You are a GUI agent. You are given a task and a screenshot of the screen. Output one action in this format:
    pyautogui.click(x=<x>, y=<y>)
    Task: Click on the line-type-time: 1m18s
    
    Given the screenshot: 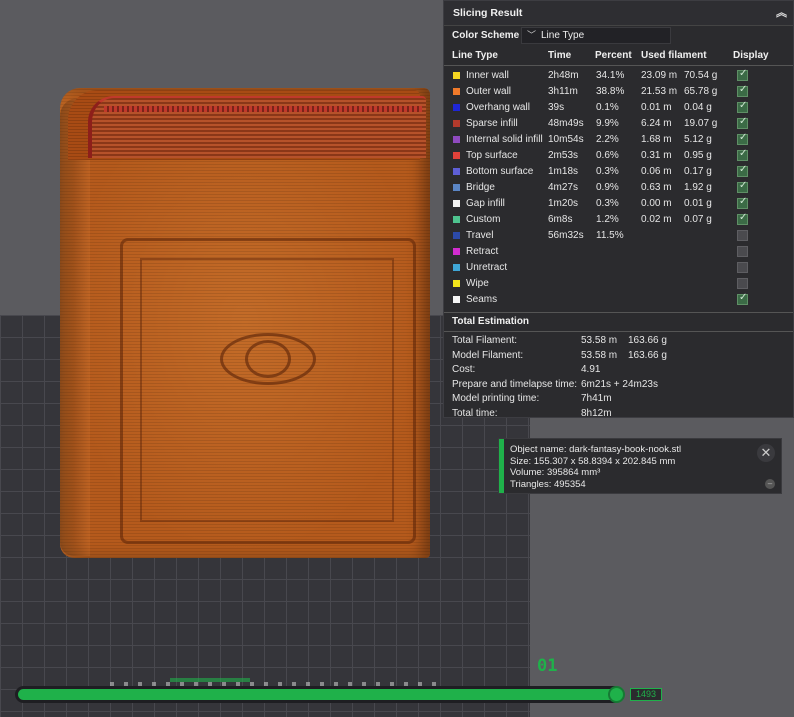 What is the action you would take?
    pyautogui.click(x=563, y=171)
    